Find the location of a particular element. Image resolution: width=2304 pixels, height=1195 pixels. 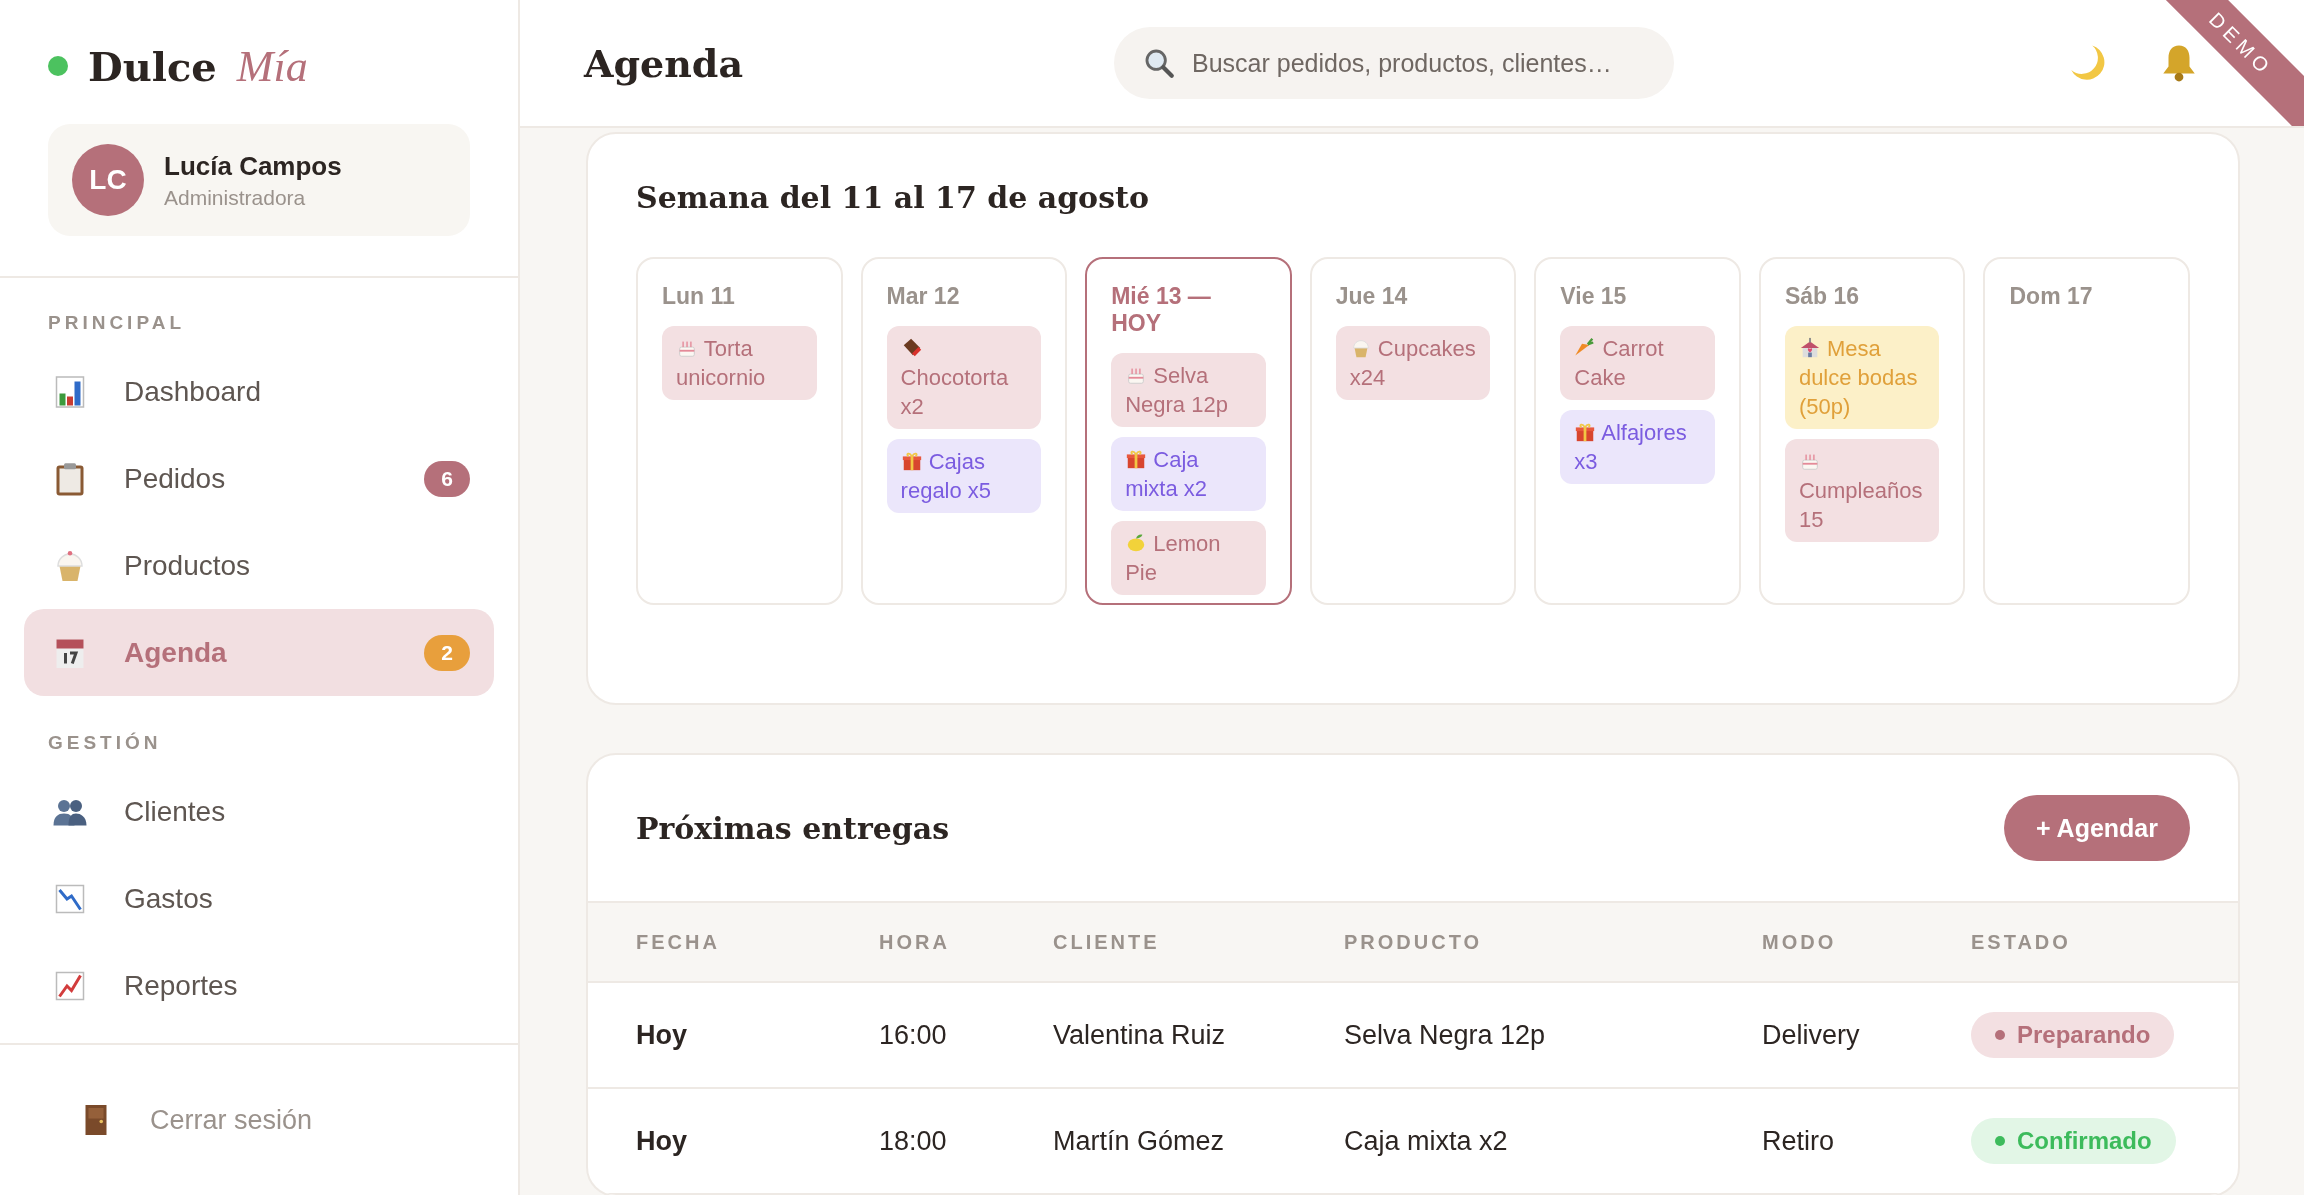

status-pill: Preparando is located at coordinates (2073, 1035).